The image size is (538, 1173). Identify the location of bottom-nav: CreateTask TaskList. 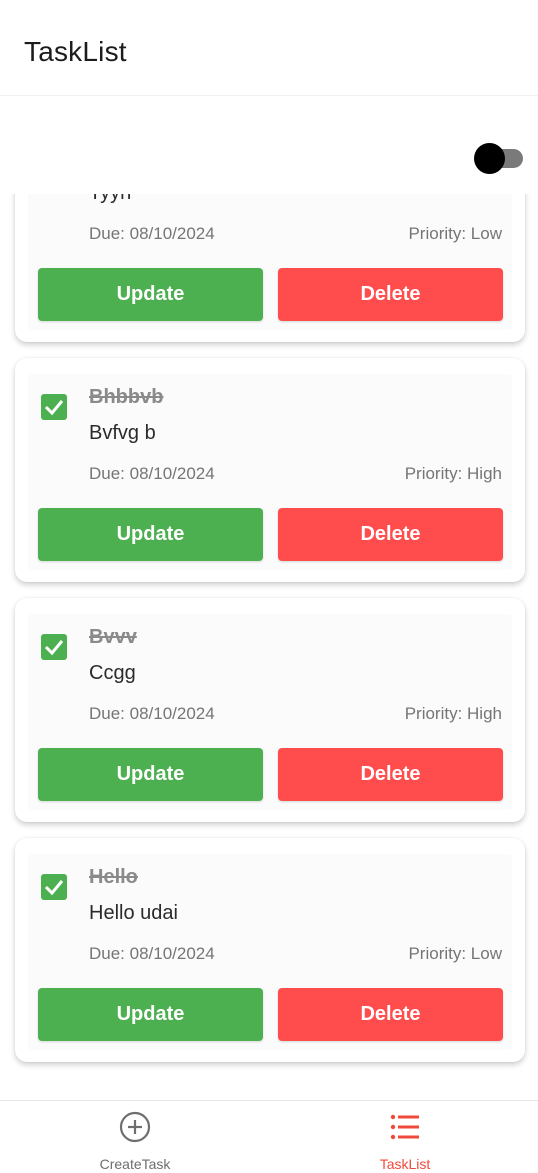
(269, 1136).